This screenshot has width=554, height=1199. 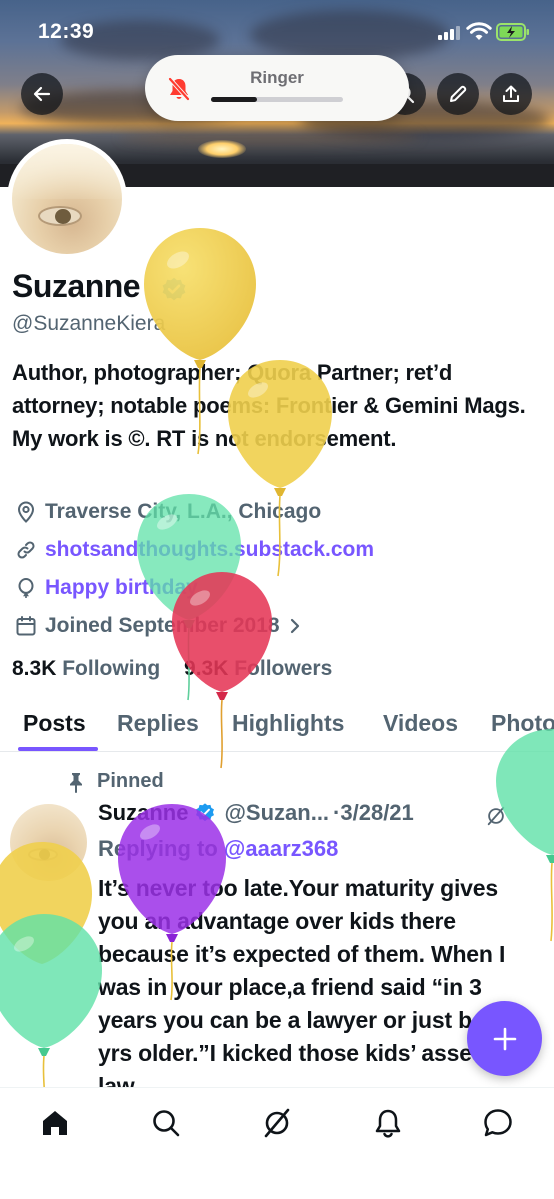 I want to click on back-button, so click(x=42, y=94).